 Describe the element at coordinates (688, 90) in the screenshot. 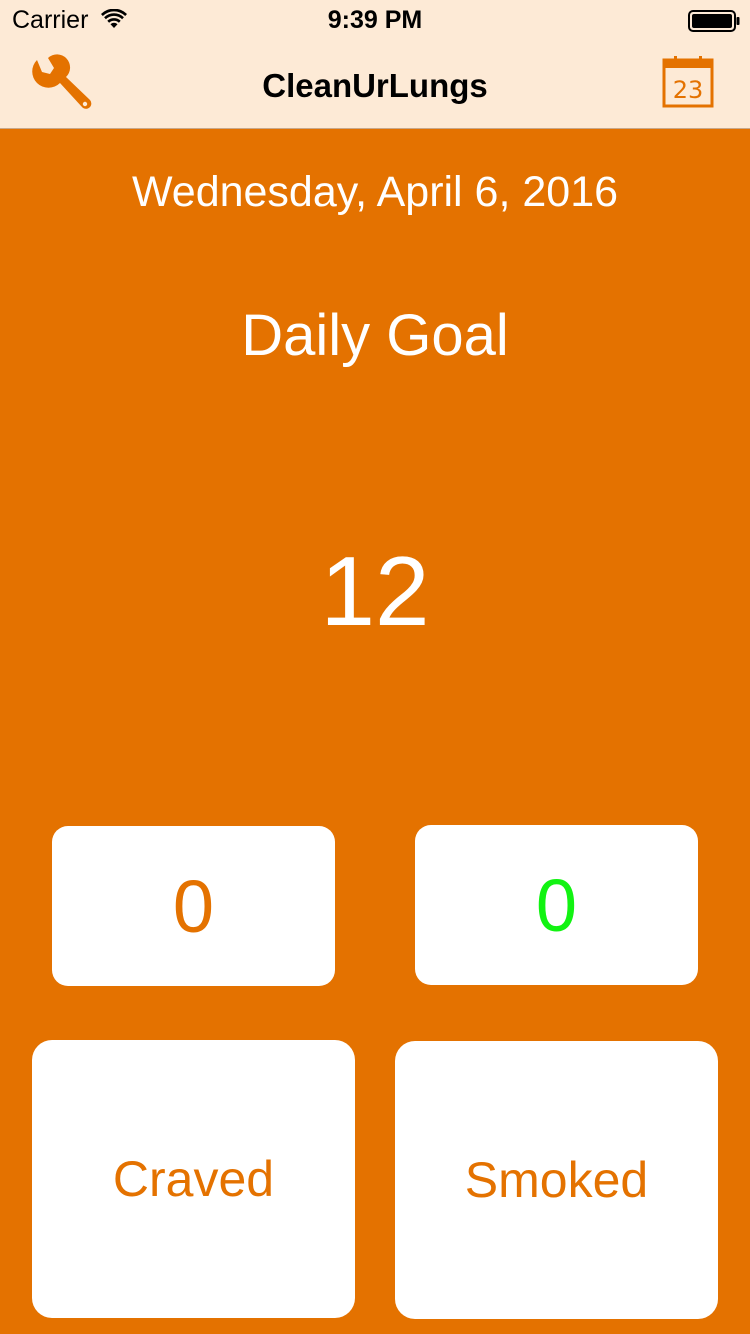

I see `calendar-day-label: 23` at that location.